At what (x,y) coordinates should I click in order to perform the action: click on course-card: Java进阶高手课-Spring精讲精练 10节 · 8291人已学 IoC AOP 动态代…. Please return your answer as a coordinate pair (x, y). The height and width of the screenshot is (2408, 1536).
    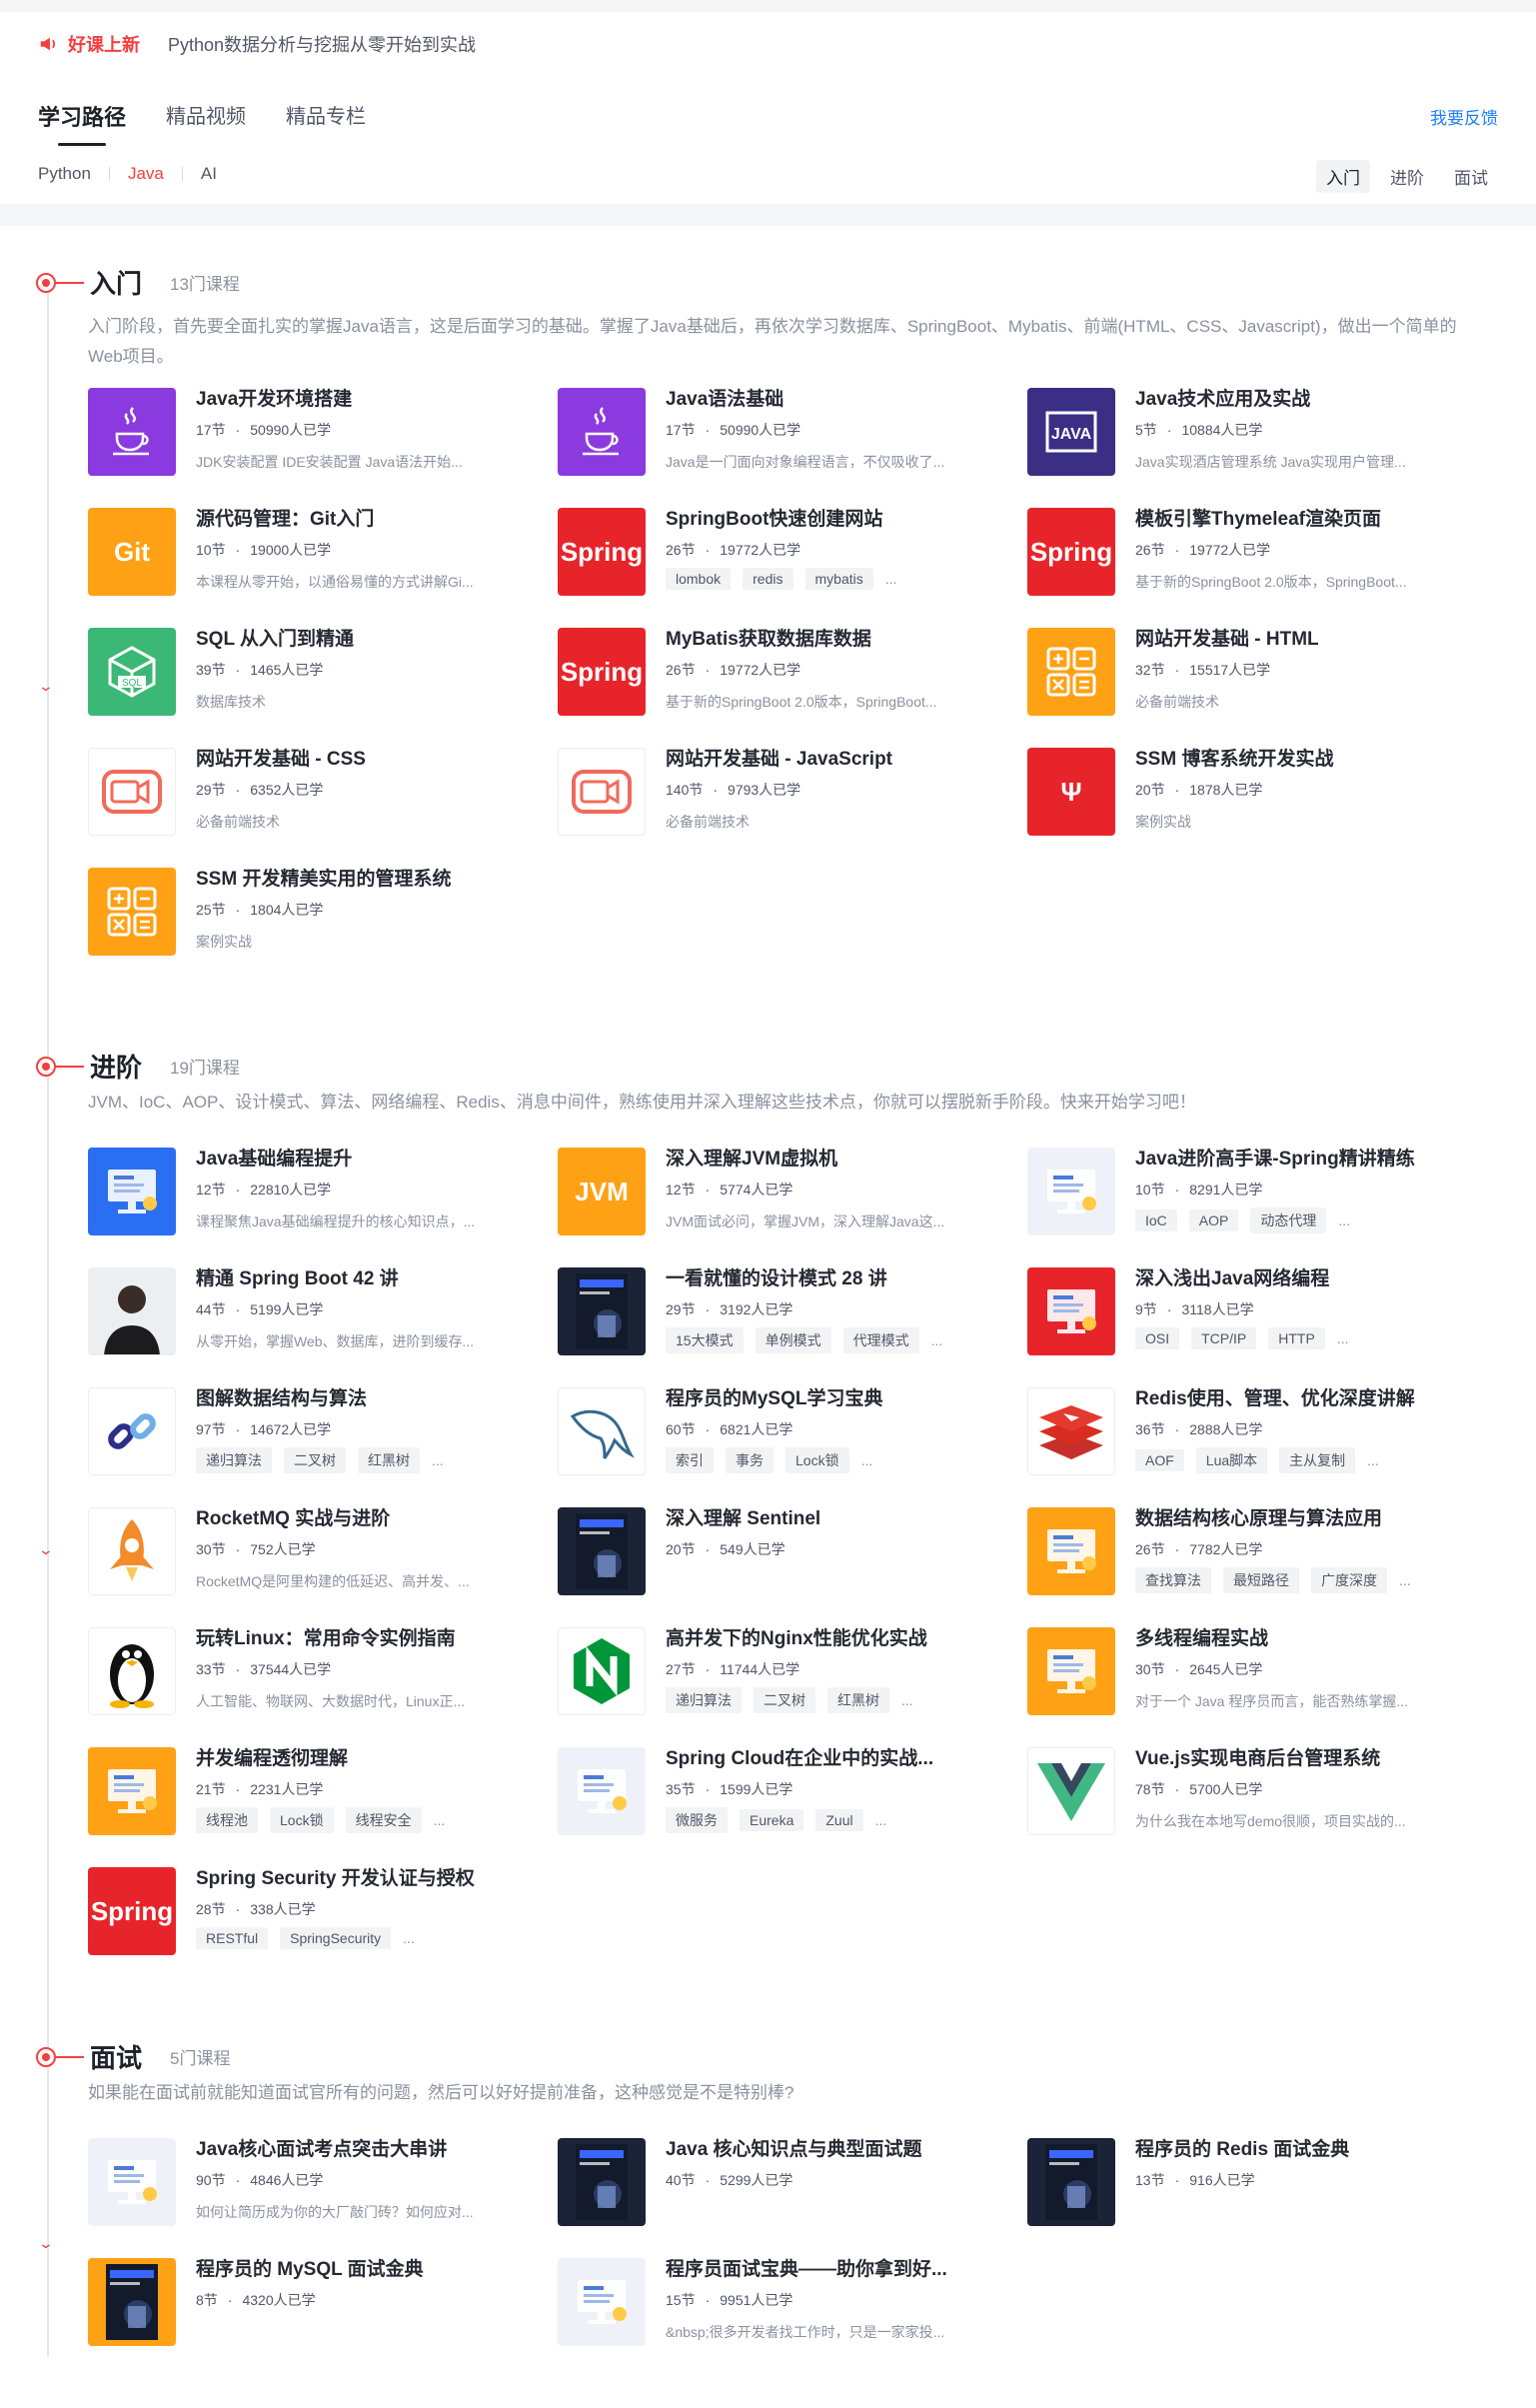
    Looking at the image, I should click on (1262, 1191).